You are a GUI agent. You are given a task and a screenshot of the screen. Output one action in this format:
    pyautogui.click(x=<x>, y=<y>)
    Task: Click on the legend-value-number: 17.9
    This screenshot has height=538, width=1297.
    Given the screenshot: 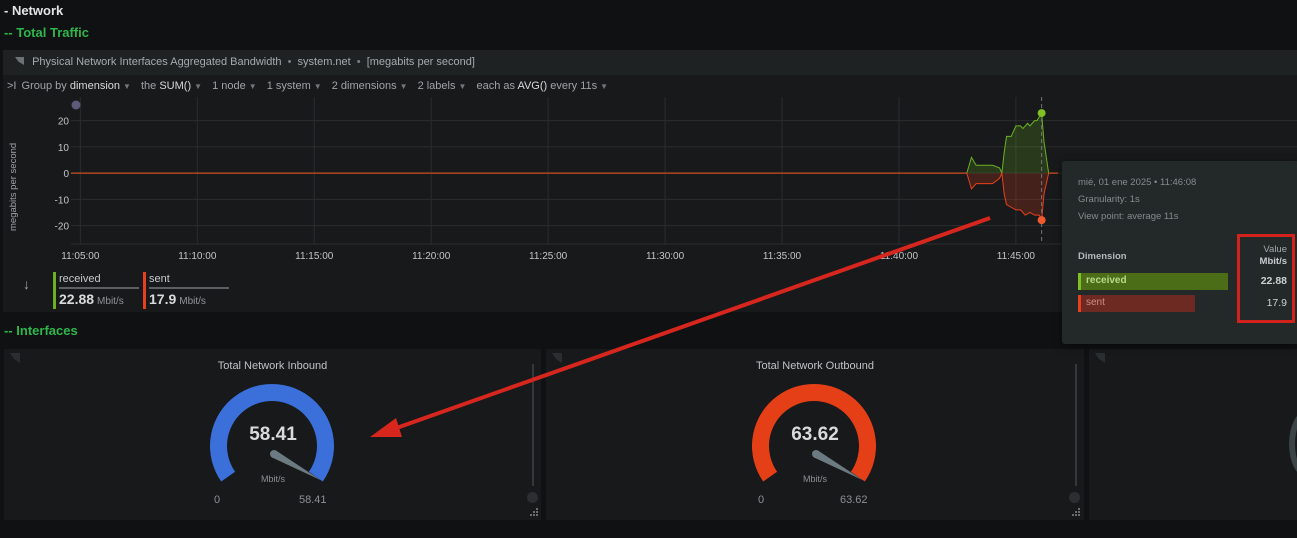 What is the action you would take?
    pyautogui.click(x=163, y=299)
    